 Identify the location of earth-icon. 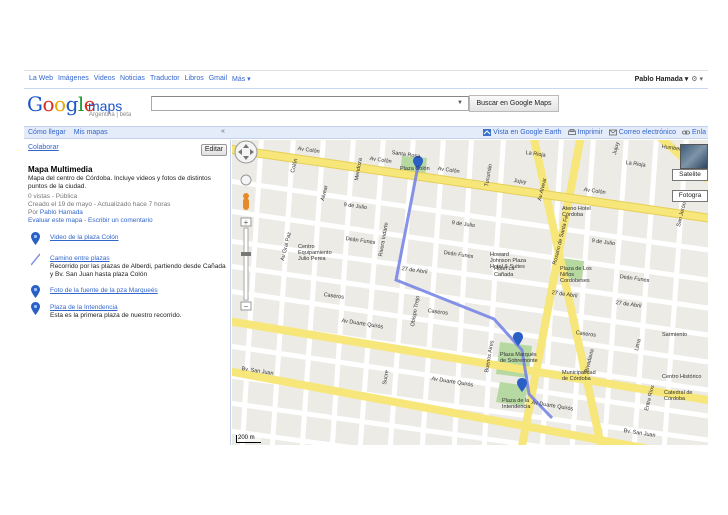
(487, 132).